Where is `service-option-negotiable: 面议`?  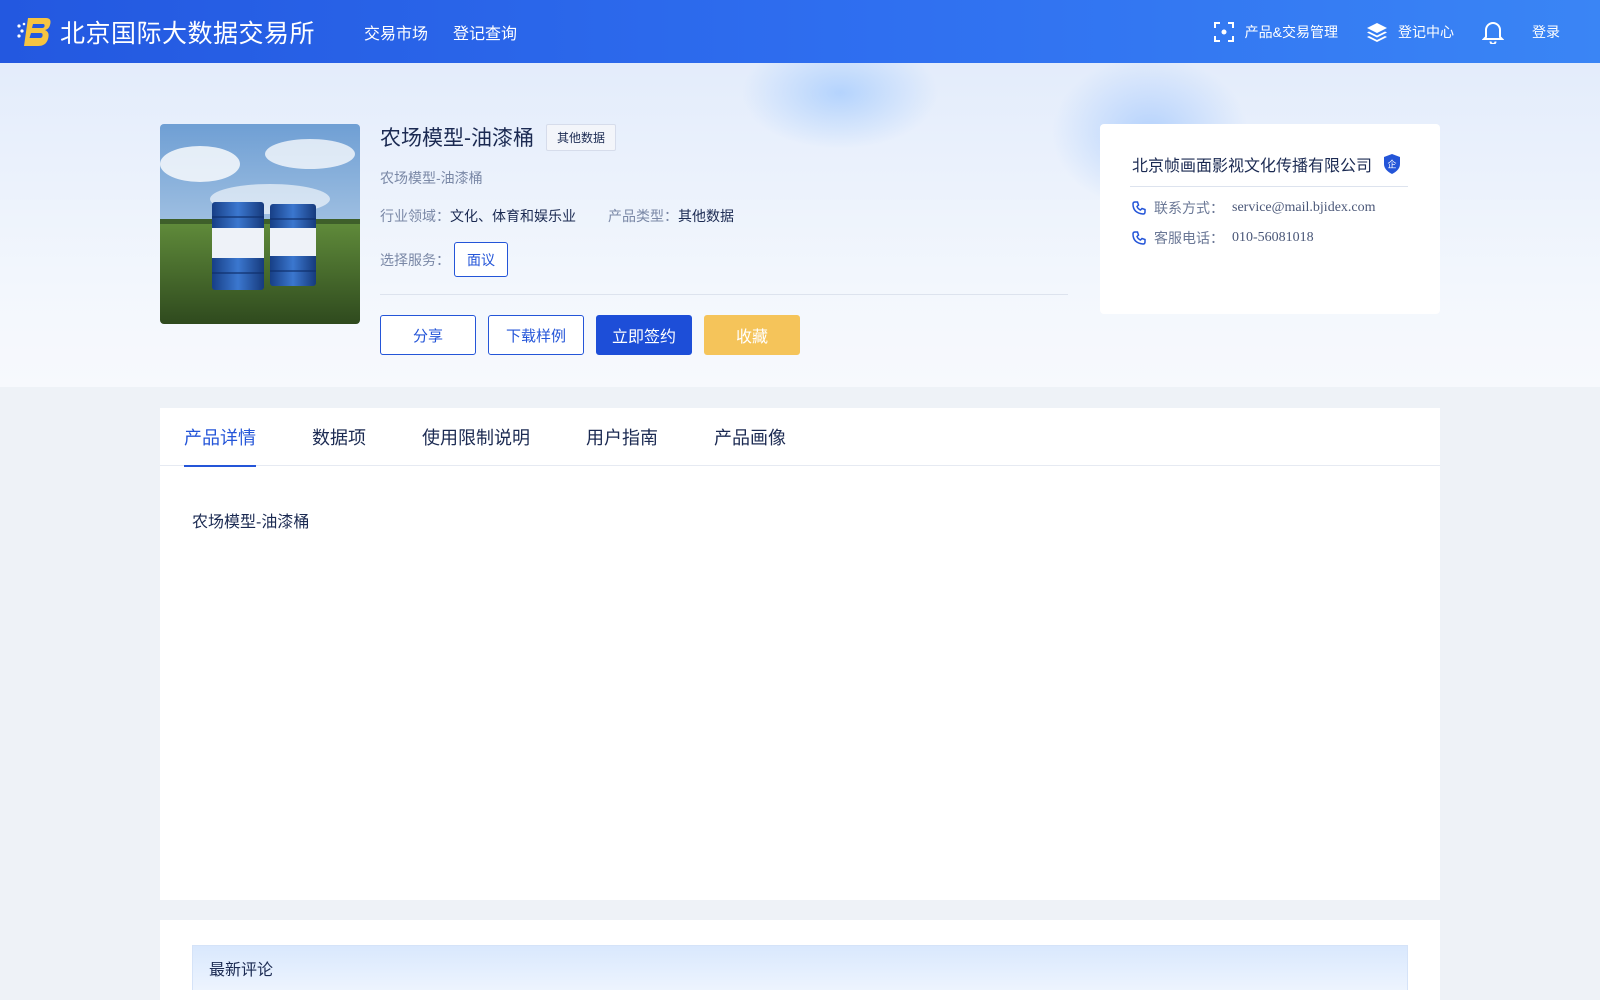 service-option-negotiable: 面议 is located at coordinates (481, 259).